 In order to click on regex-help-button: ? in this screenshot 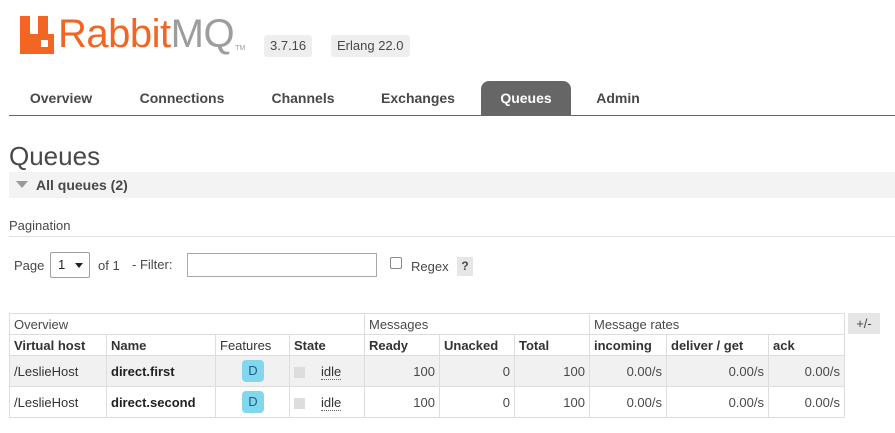, I will do `click(465, 266)`.